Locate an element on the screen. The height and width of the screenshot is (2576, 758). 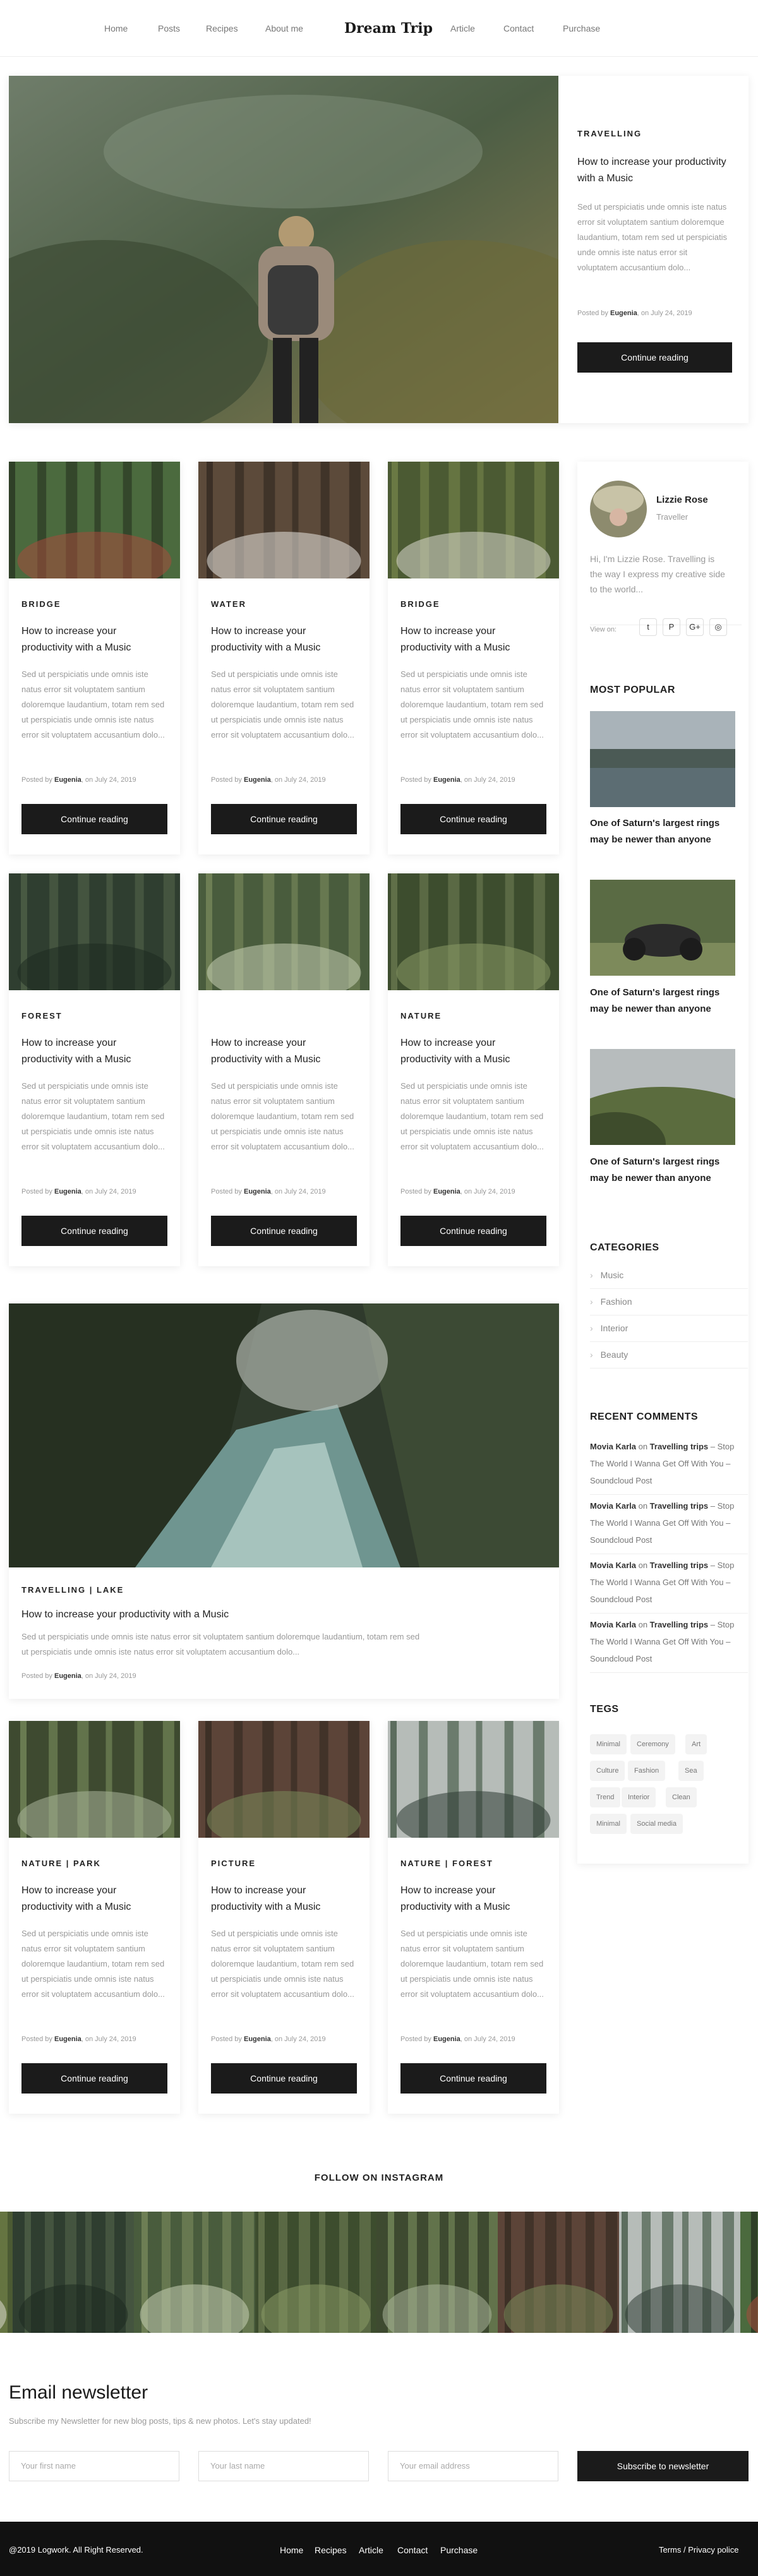
nav-purchase: Purchase is located at coordinates (581, 28).